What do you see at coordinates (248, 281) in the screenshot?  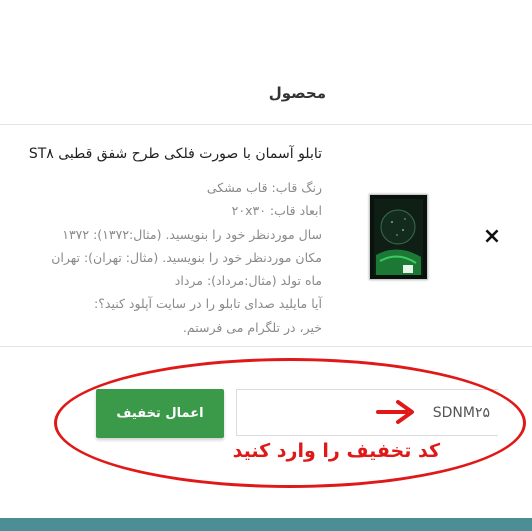 I see `meta-birth-month: ماه تولد (مثال:مرداد): مرداد` at bounding box center [248, 281].